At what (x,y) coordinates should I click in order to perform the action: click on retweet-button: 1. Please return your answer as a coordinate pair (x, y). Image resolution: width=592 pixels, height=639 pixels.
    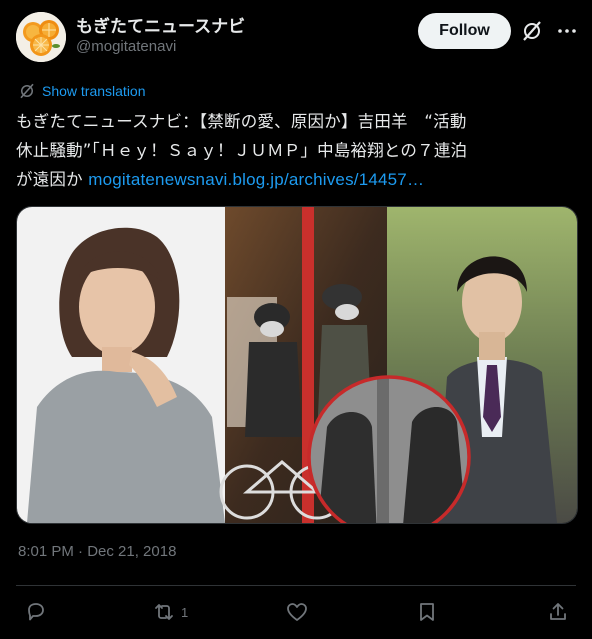
    Looking at the image, I should click on (170, 612).